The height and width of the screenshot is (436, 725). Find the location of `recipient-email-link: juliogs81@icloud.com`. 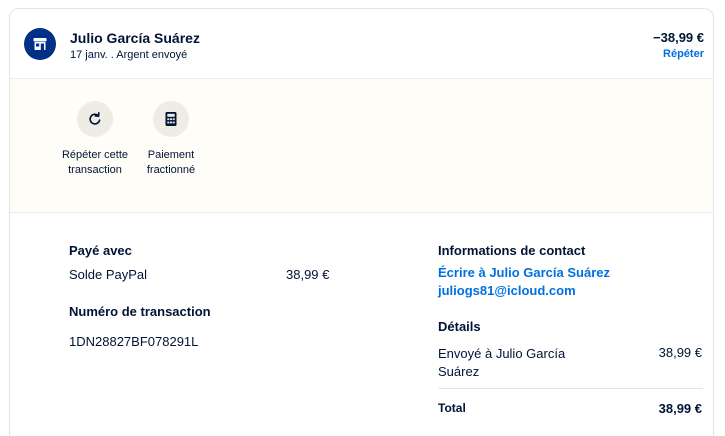

recipient-email-link: juliogs81@icloud.com is located at coordinates (507, 290).